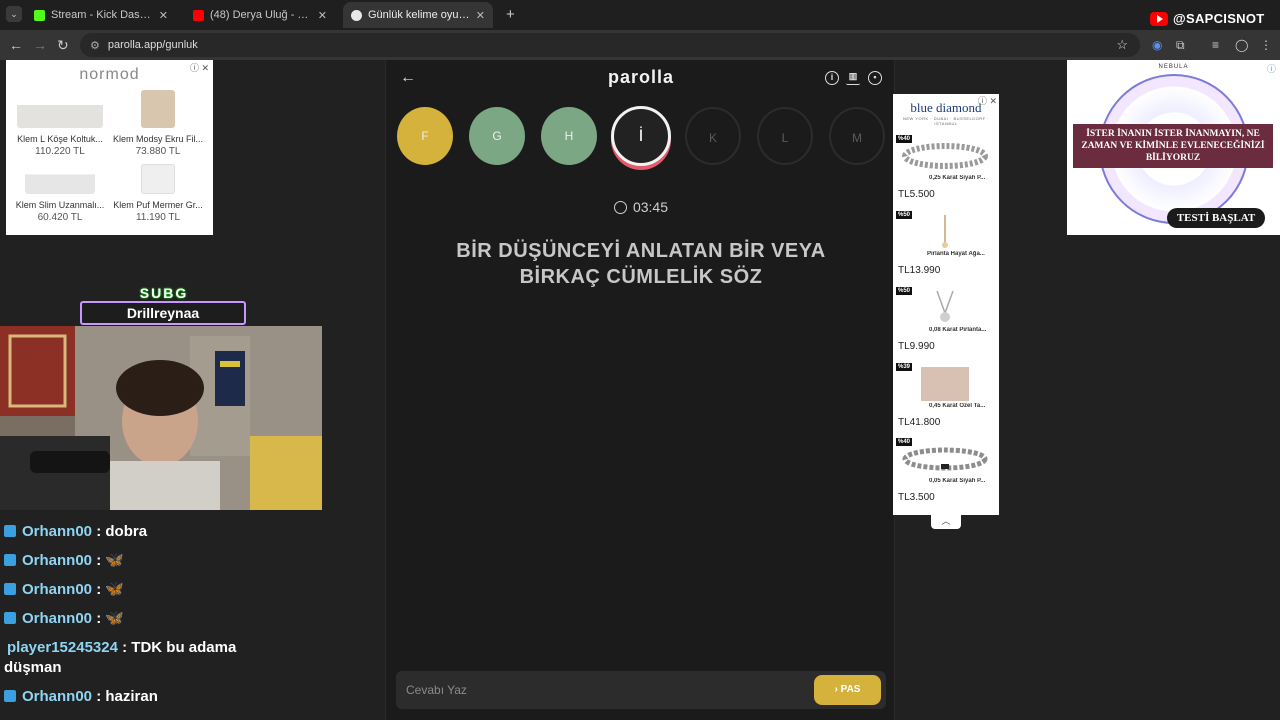  What do you see at coordinates (650, 207) in the screenshot?
I see `timer-value: 03:45` at bounding box center [650, 207].